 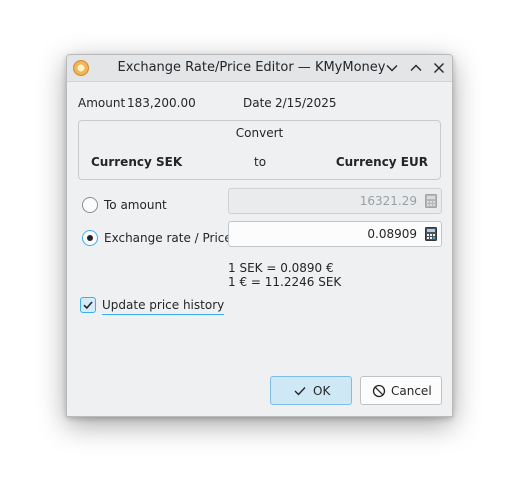 I want to click on close-icon, so click(x=439, y=68).